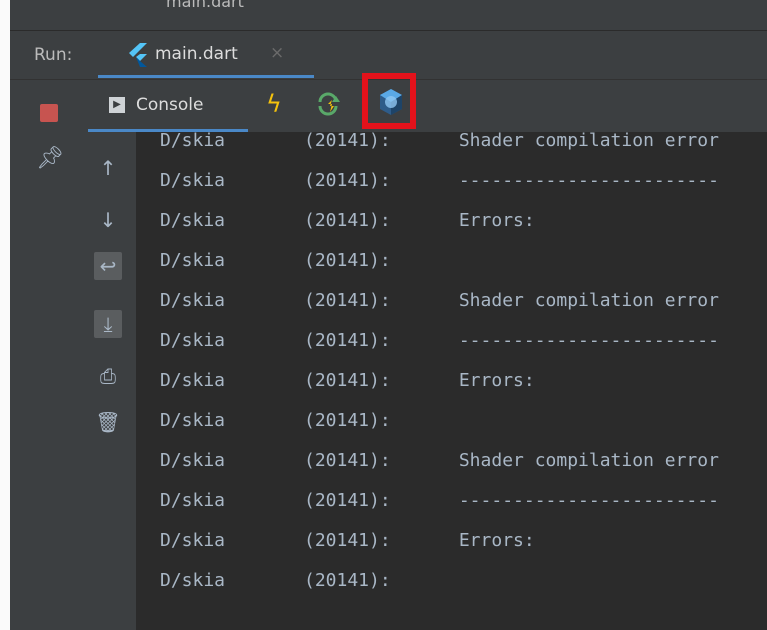 This screenshot has height=630, width=767. I want to click on tab-console: ▶ Console, so click(168, 106).